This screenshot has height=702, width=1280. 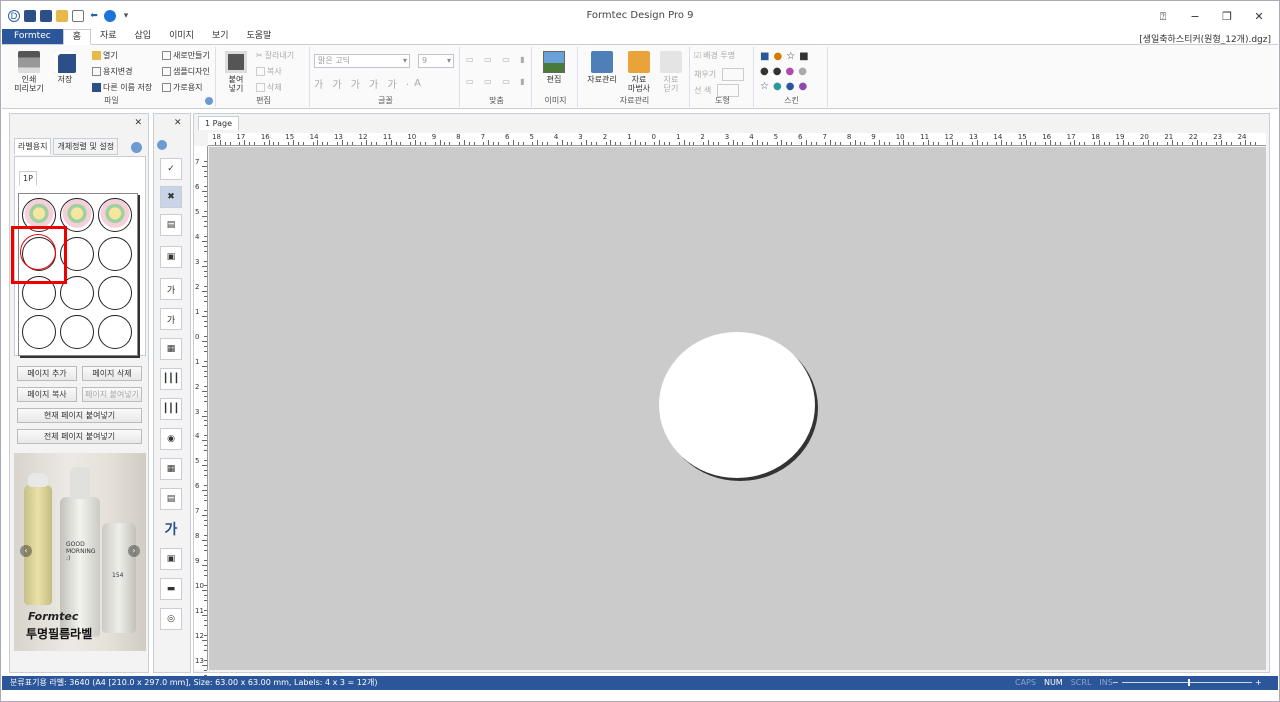 What do you see at coordinates (33, 146) in the screenshot?
I see `tab-label-paper: 라벨용지` at bounding box center [33, 146].